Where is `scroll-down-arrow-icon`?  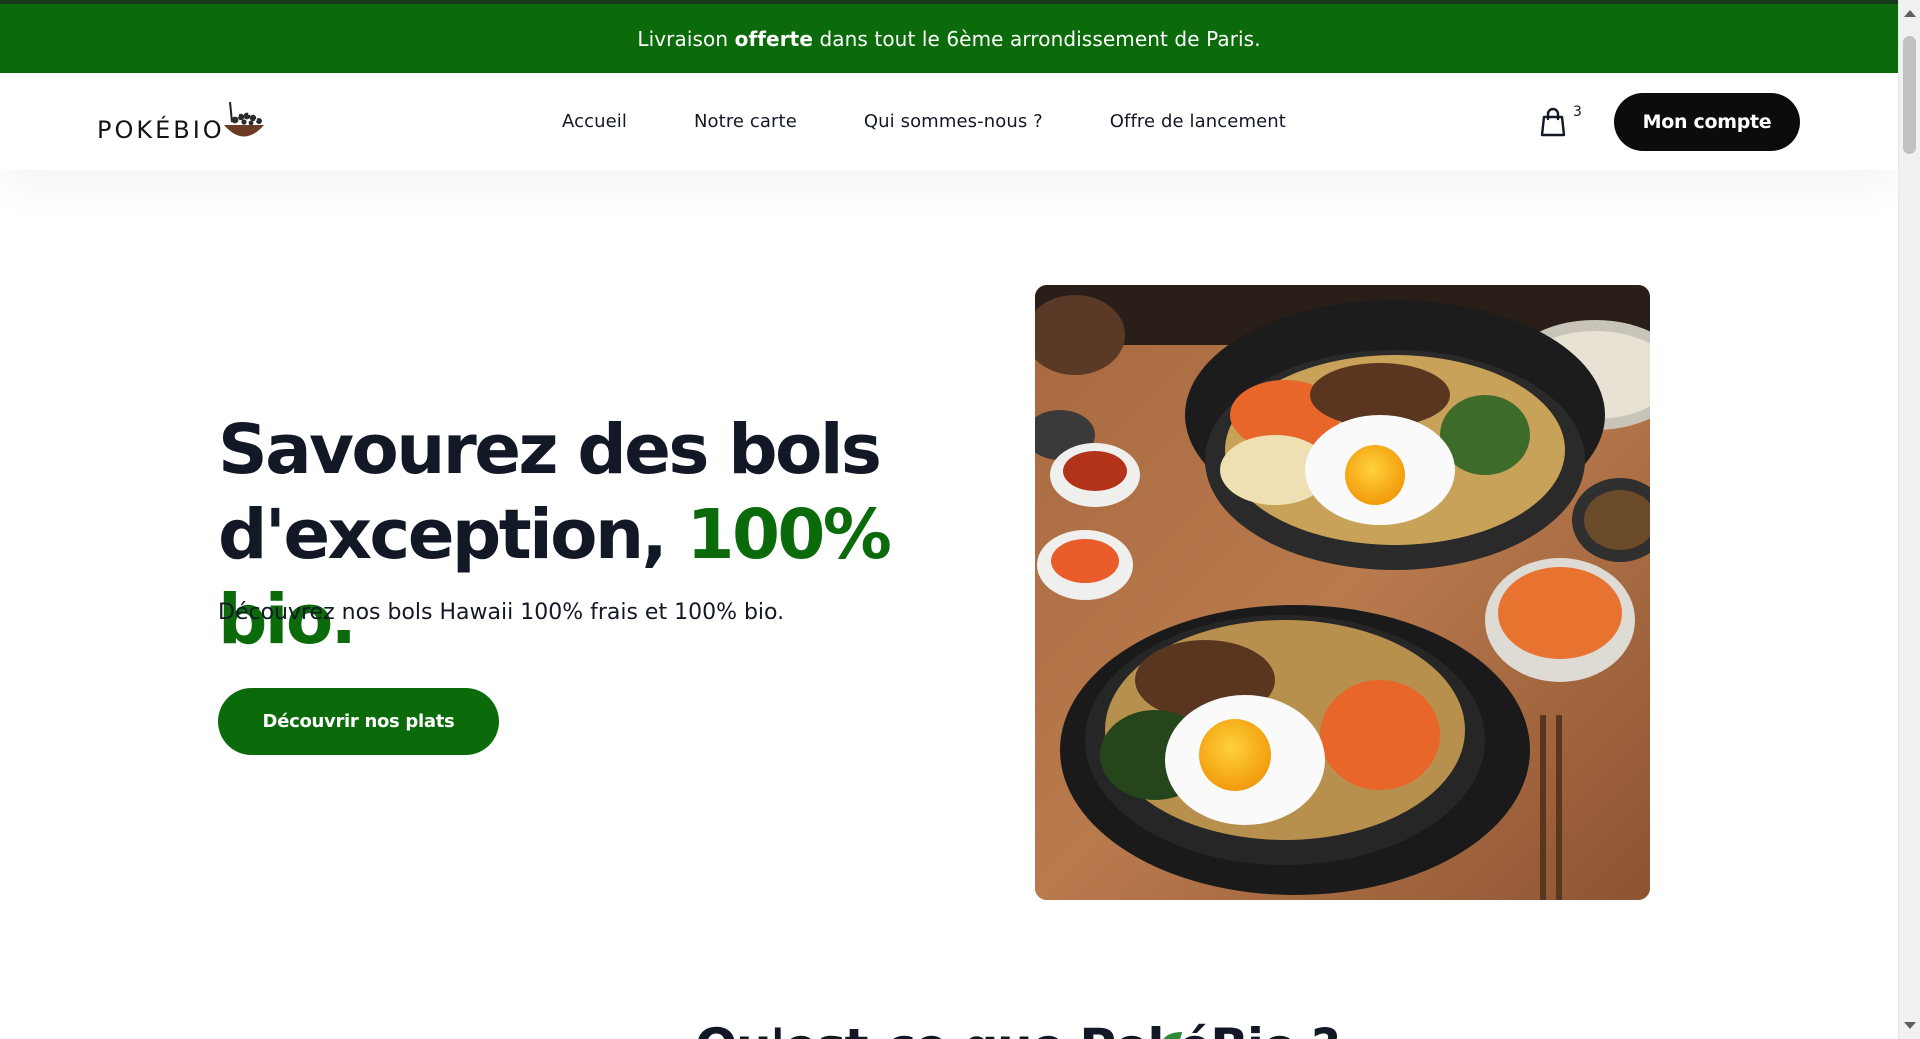
scroll-down-arrow-icon is located at coordinates (1910, 1025).